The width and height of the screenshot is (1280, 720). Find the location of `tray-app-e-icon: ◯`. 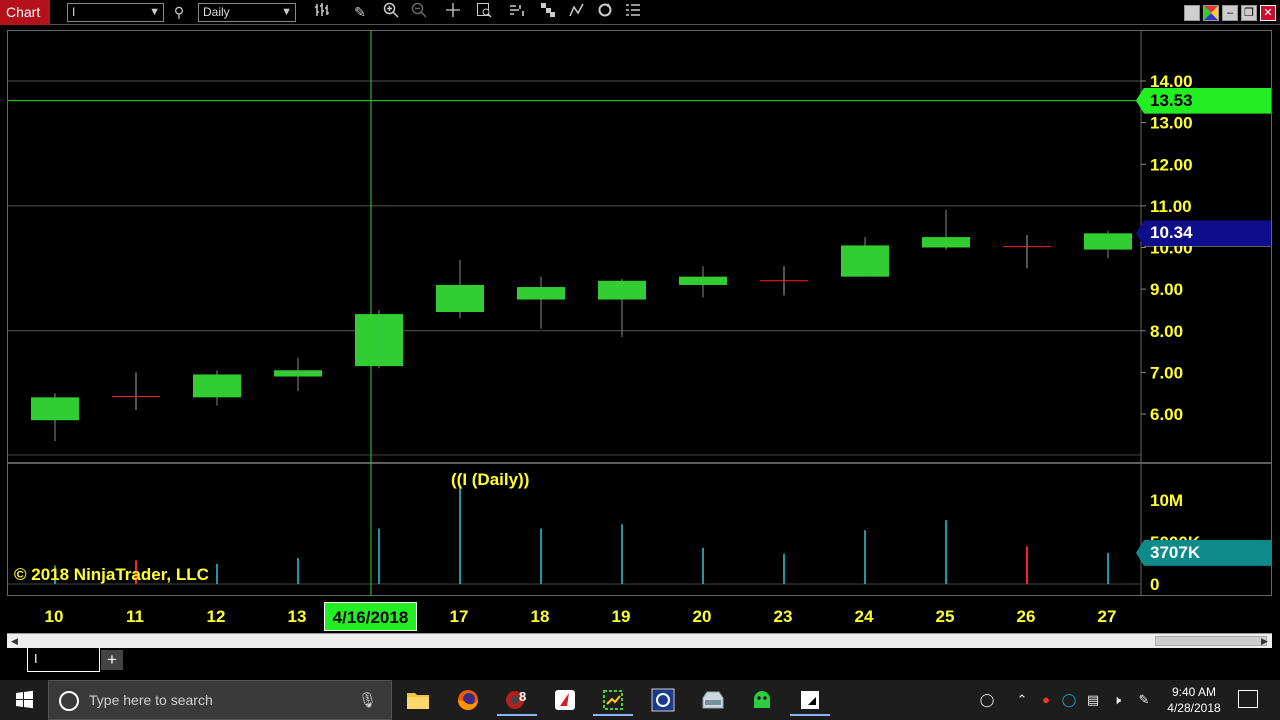

tray-app-e-icon: ◯ is located at coordinates (1069, 700).